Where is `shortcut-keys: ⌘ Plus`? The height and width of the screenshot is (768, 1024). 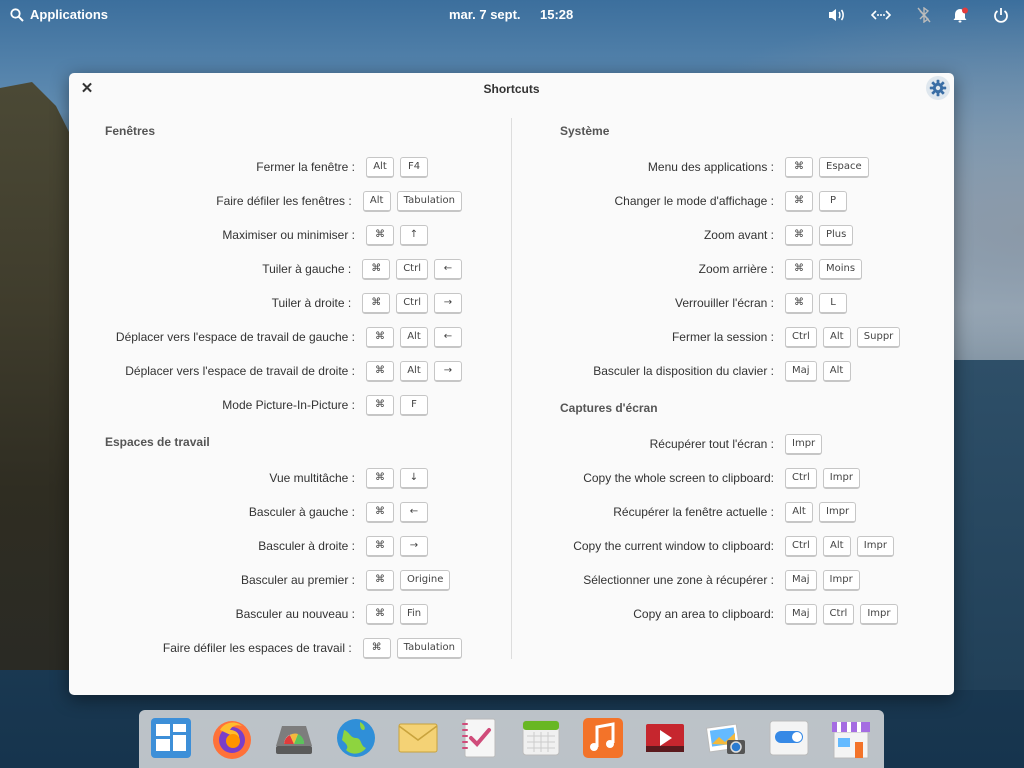 shortcut-keys: ⌘ Plus is located at coordinates (819, 235).